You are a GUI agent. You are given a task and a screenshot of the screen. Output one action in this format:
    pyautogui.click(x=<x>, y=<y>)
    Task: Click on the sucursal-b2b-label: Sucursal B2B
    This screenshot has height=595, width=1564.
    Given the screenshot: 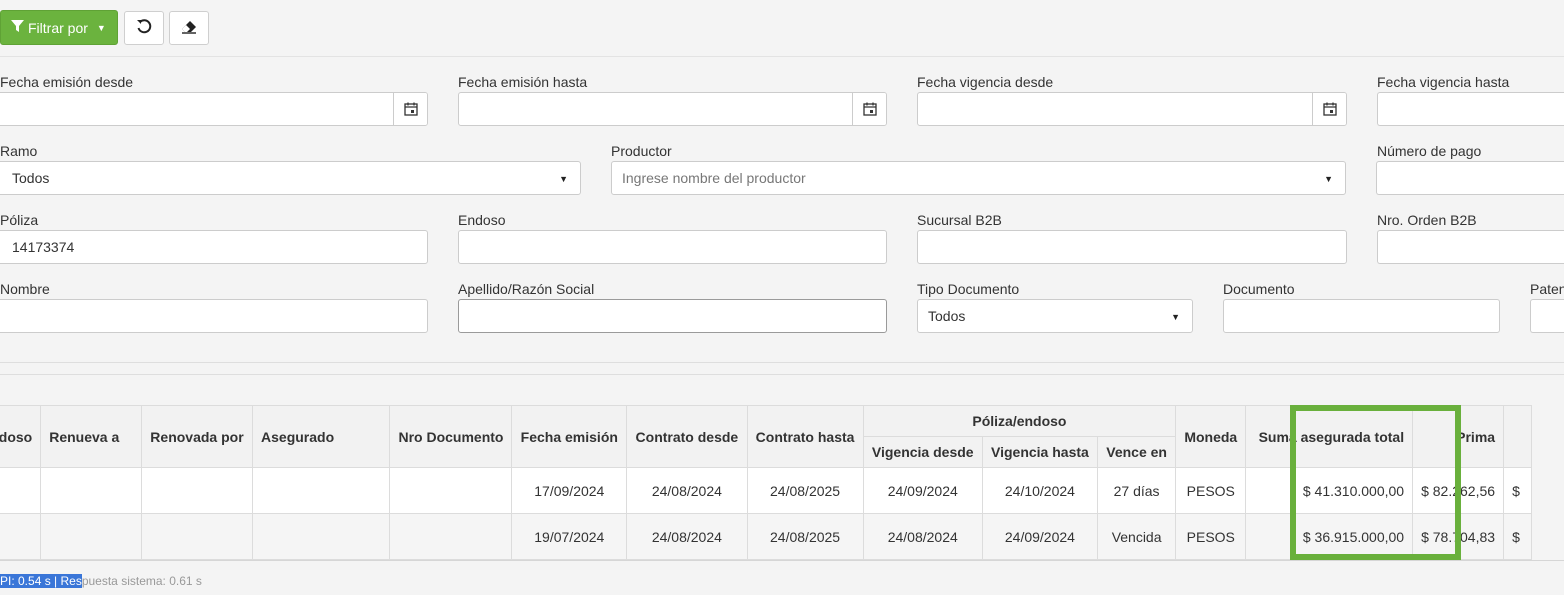 What is the action you would take?
    pyautogui.click(x=959, y=220)
    